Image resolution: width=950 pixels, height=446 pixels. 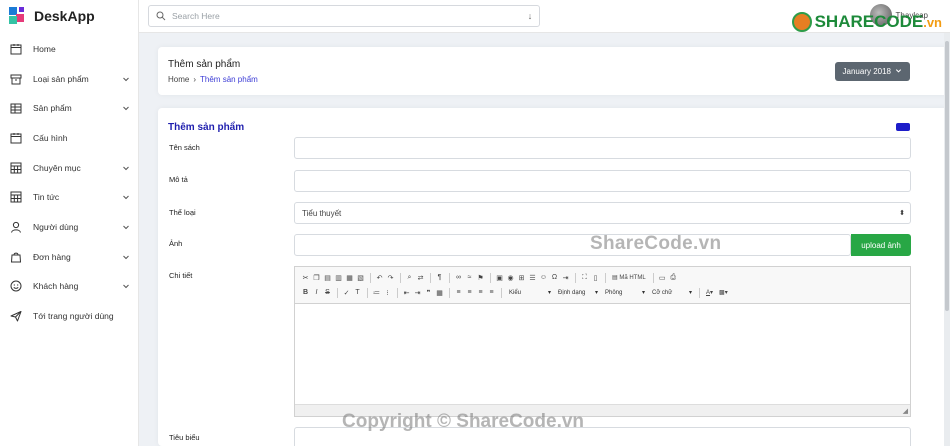 I want to click on background-color-icon: ▩▾, so click(x=723, y=292).